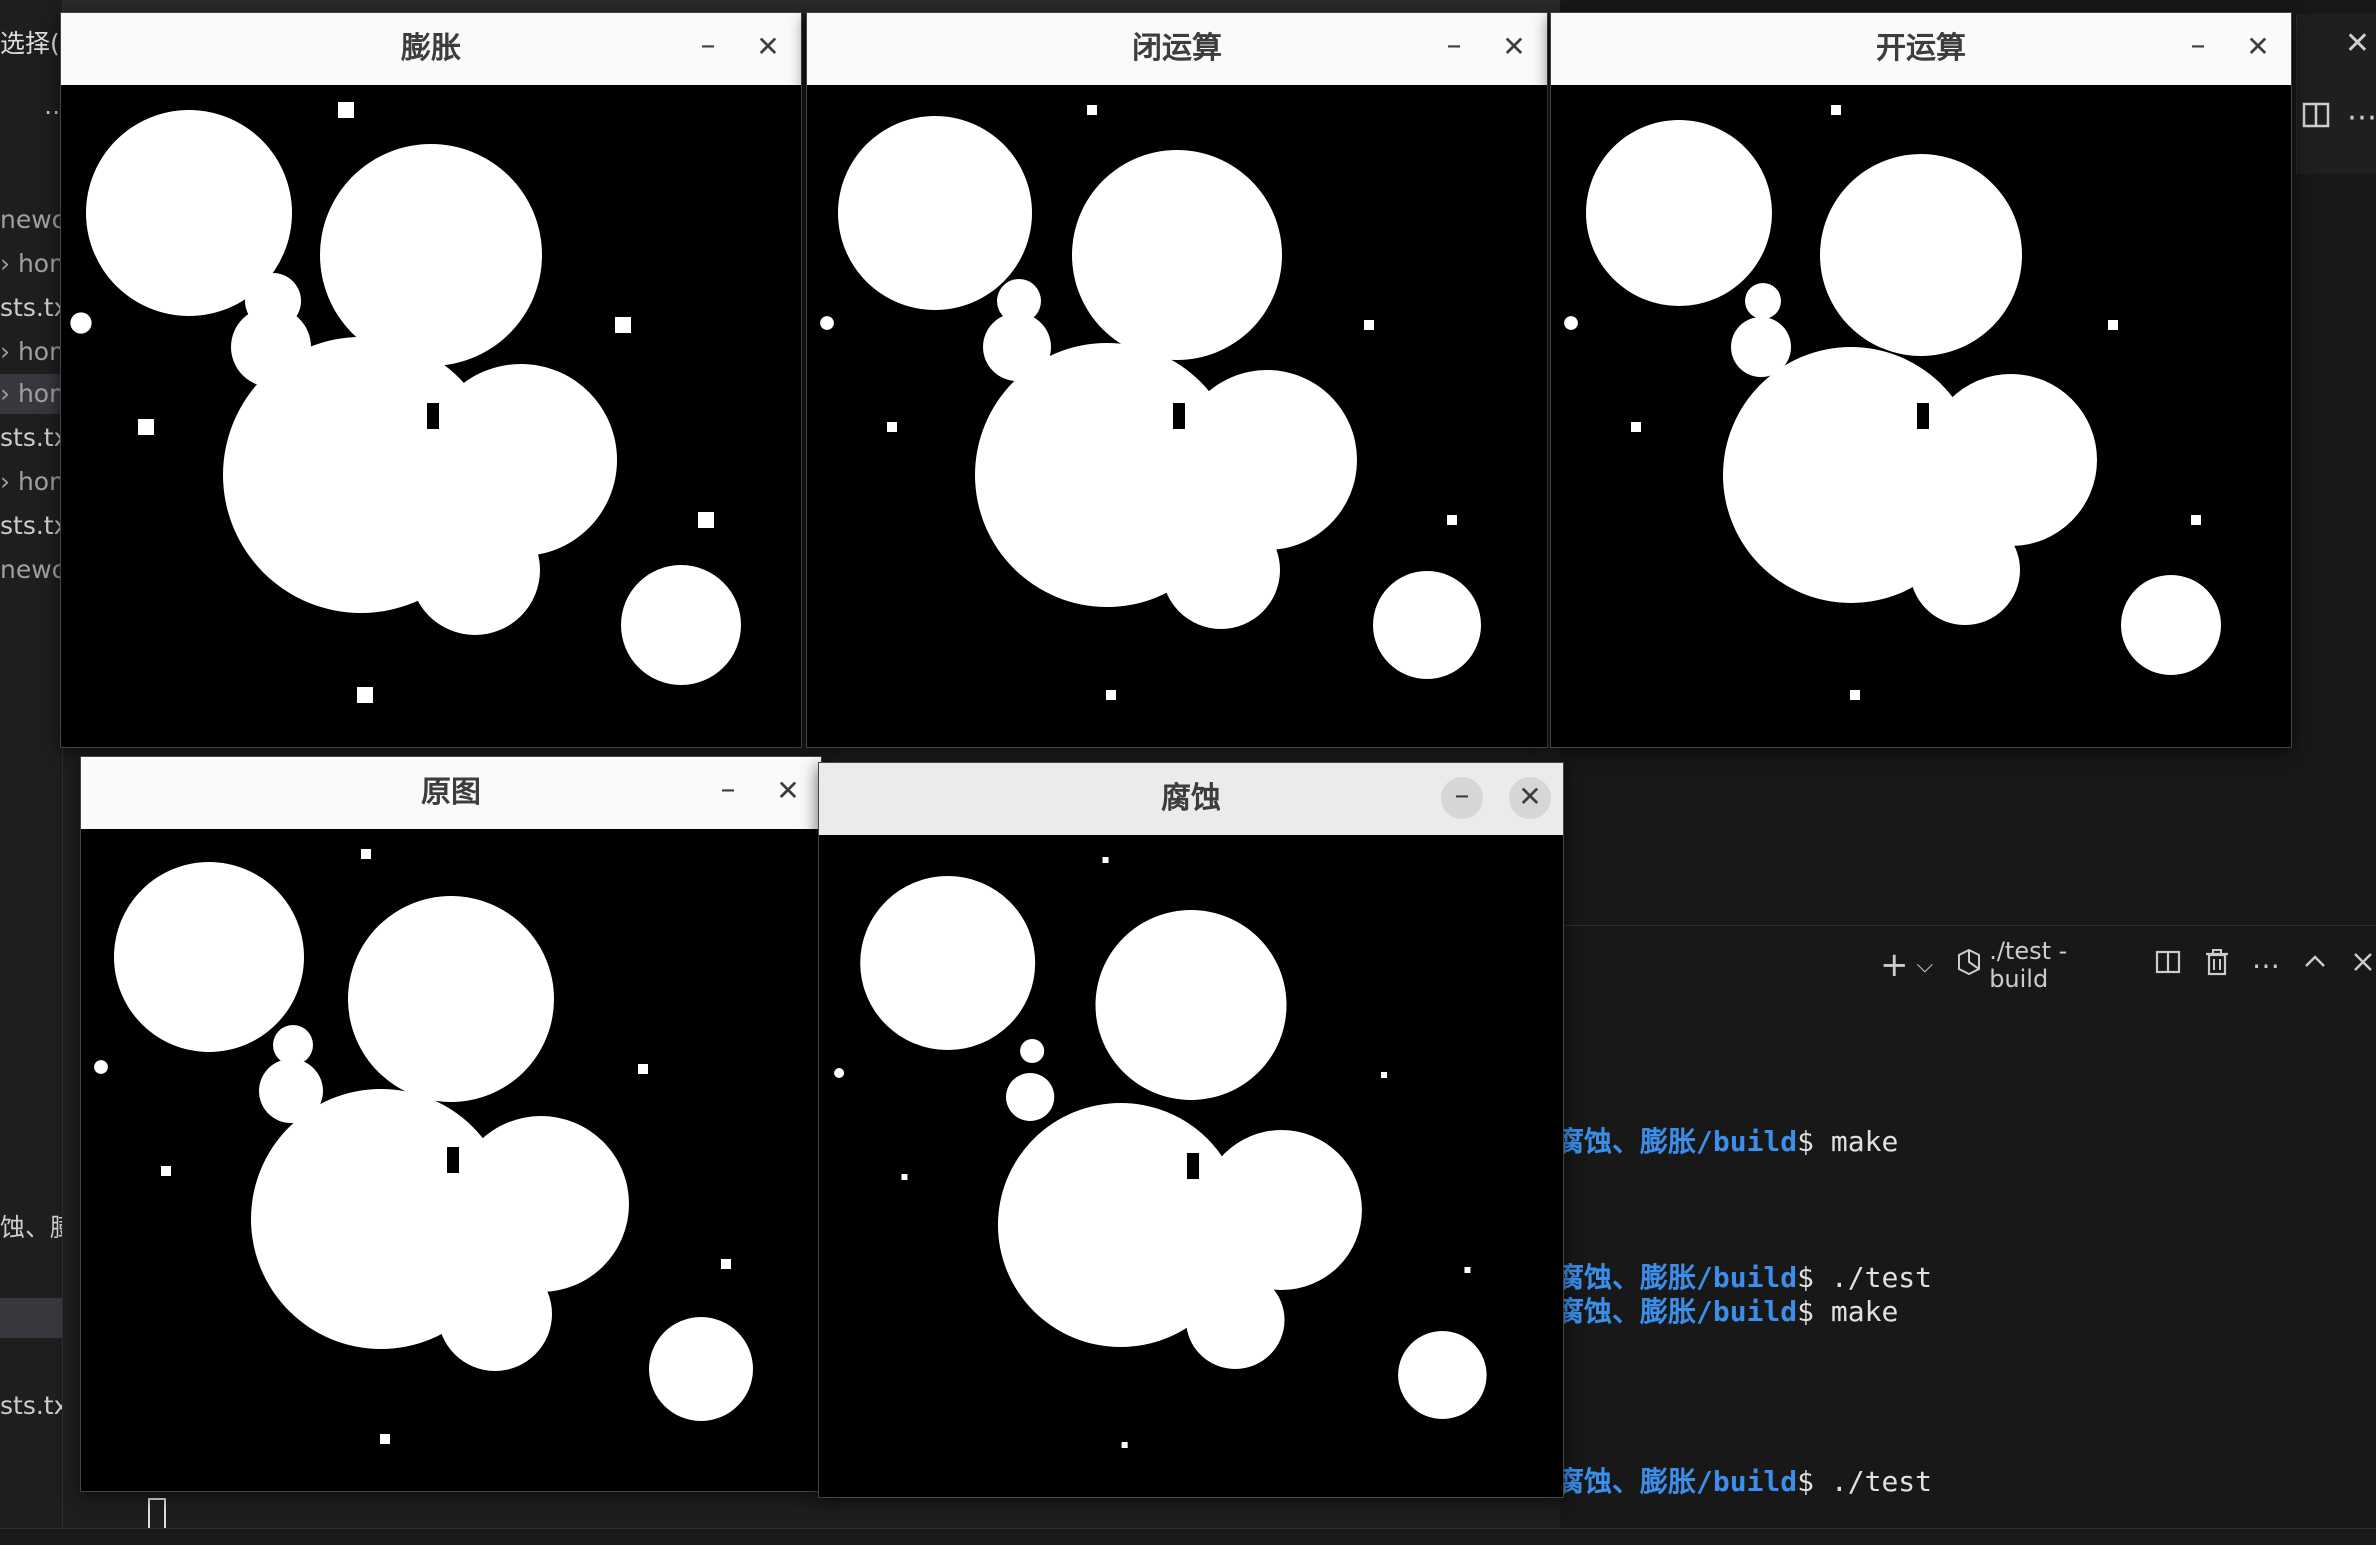 The height and width of the screenshot is (1545, 2376). What do you see at coordinates (1925, 965) in the screenshot?
I see `chevron-down-icon: ⌵` at bounding box center [1925, 965].